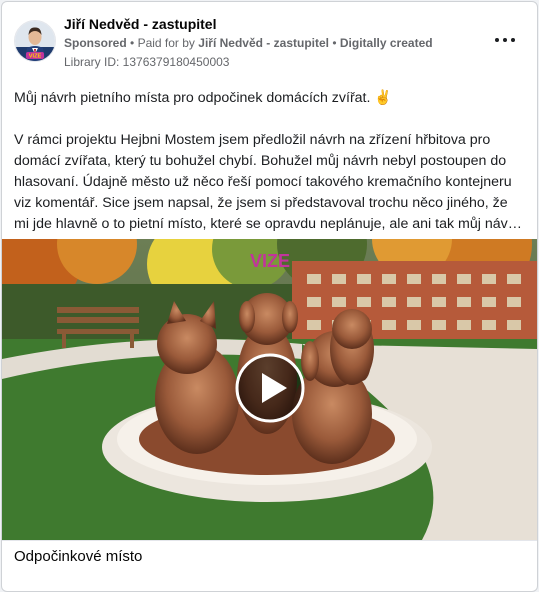 The width and height of the screenshot is (539, 592). What do you see at coordinates (269, 540) in the screenshot?
I see `divider` at bounding box center [269, 540].